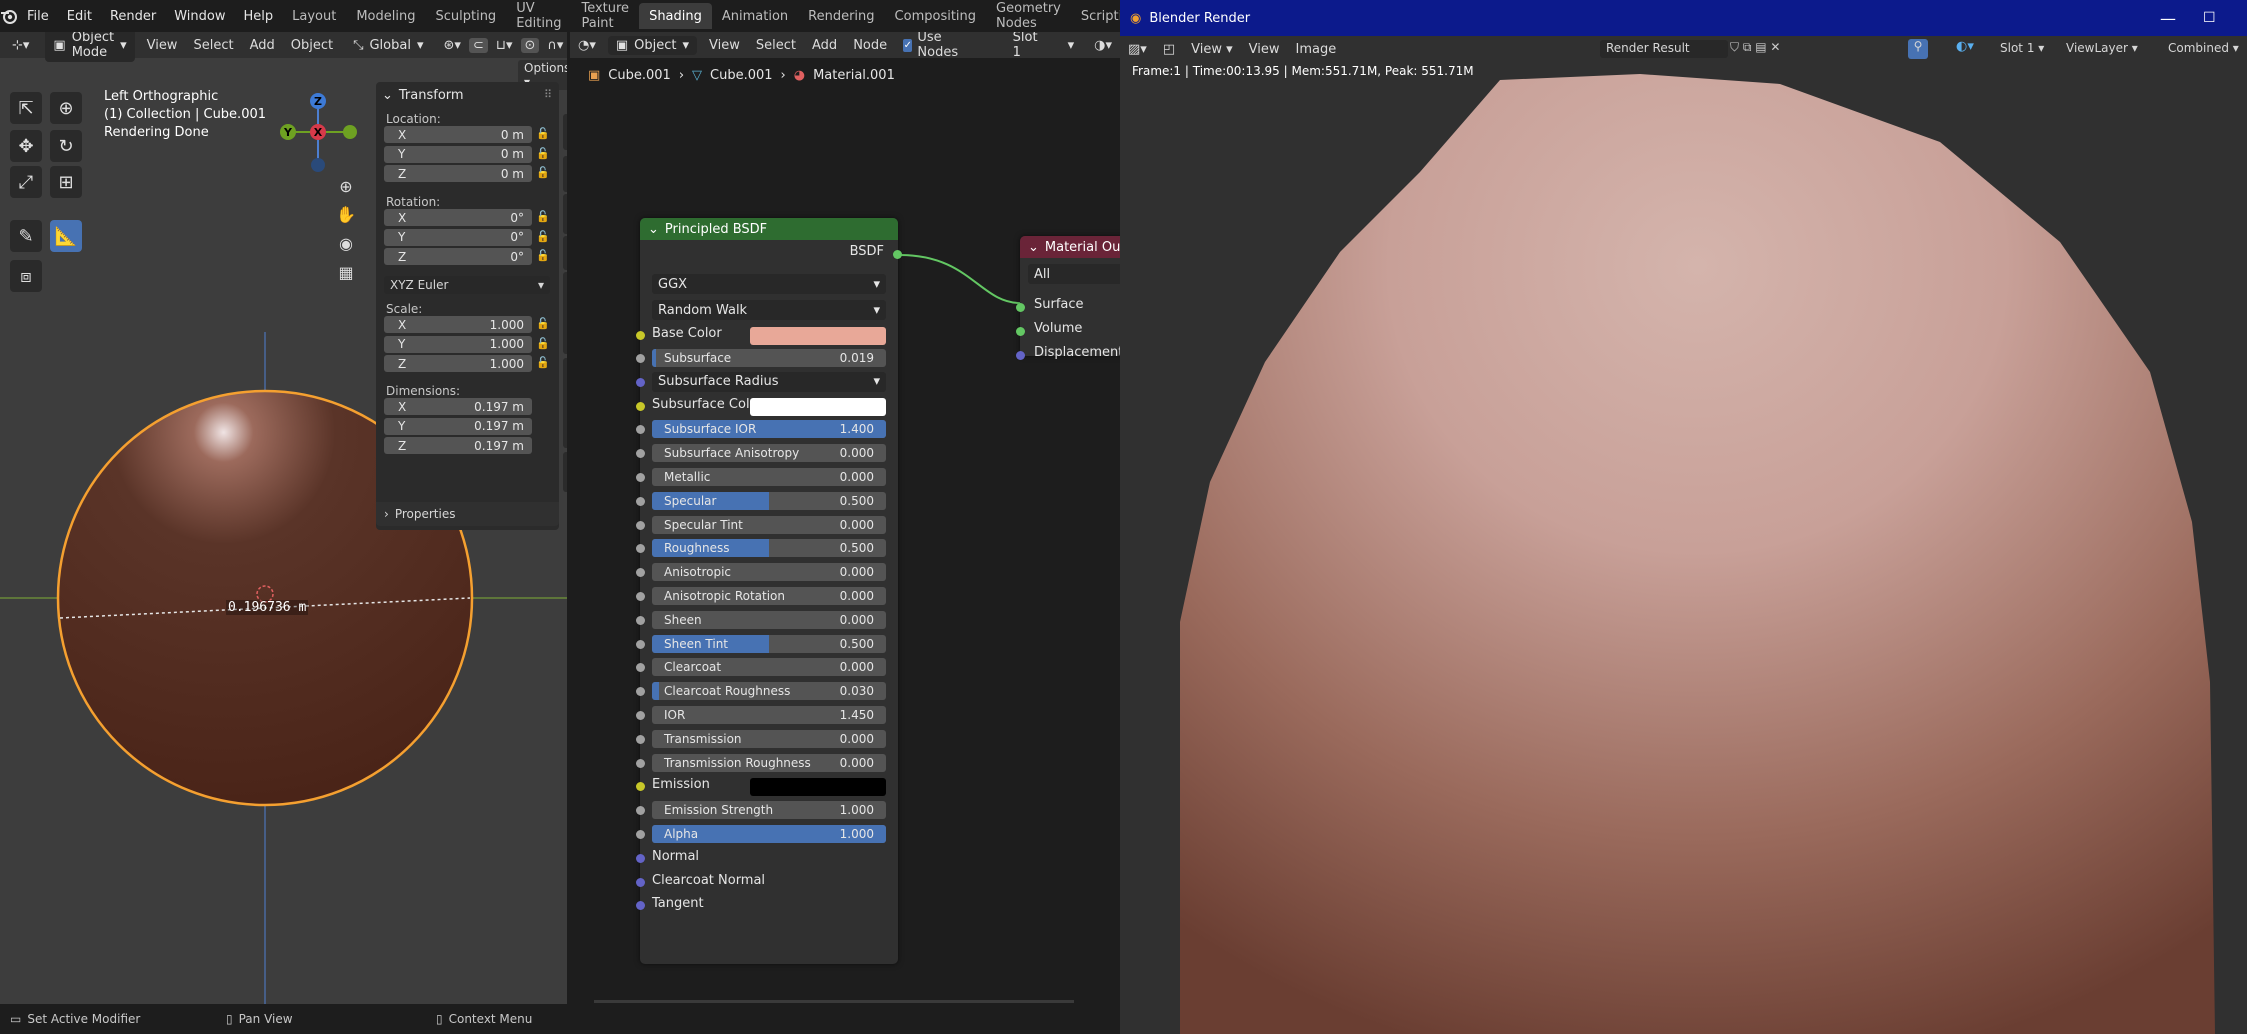 The width and height of the screenshot is (2247, 1034). Describe the element at coordinates (458, 324) in the screenshot. I see `scale-x-field: X 1.000` at that location.